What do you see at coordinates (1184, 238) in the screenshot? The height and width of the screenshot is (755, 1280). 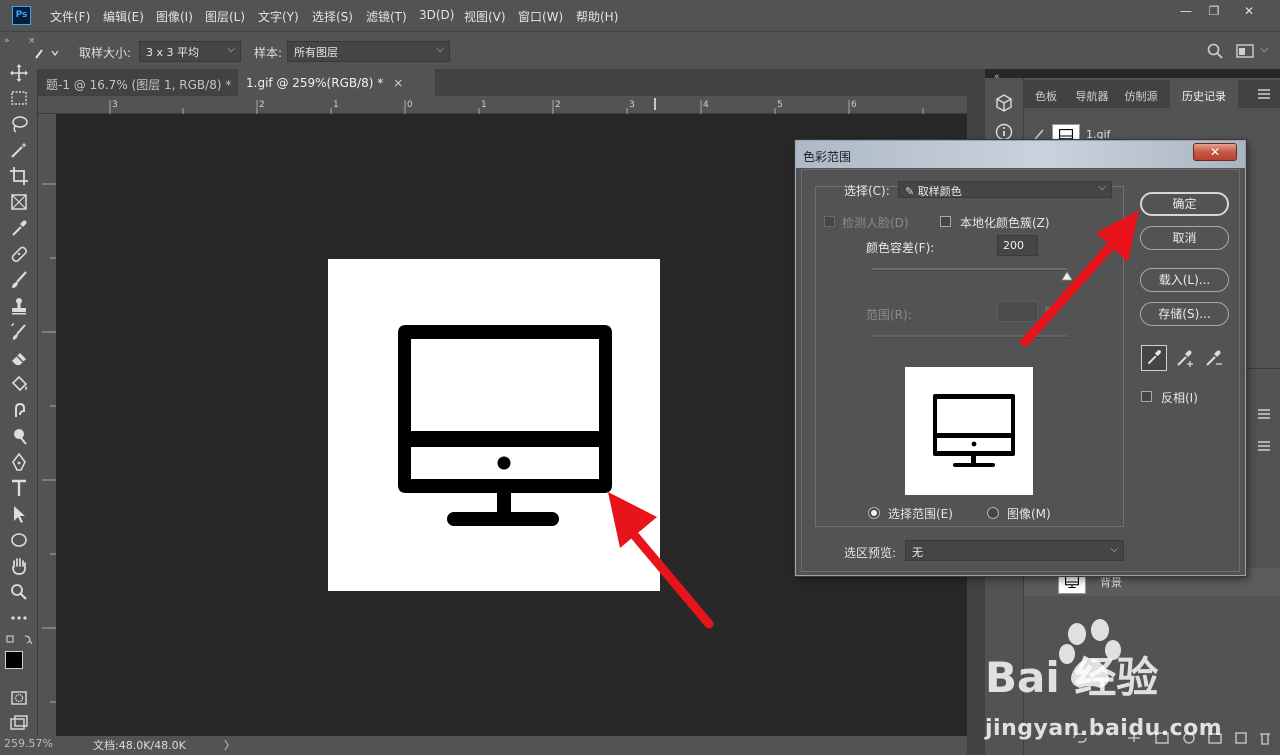 I see `cancel-button: 取消` at bounding box center [1184, 238].